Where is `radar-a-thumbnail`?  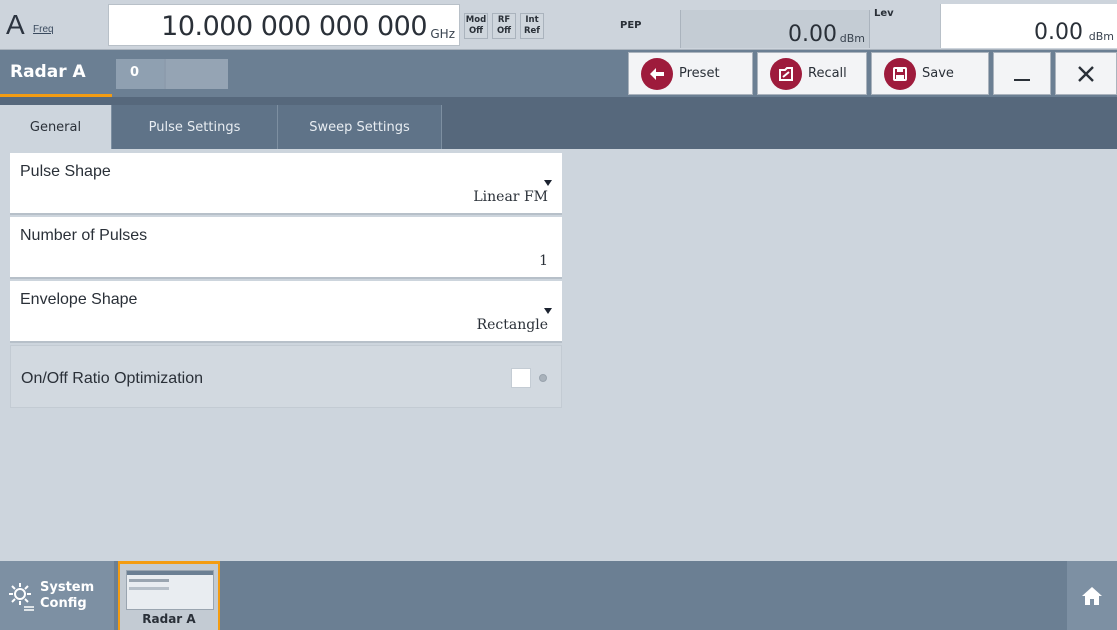
radar-a-thumbnail is located at coordinates (170, 590).